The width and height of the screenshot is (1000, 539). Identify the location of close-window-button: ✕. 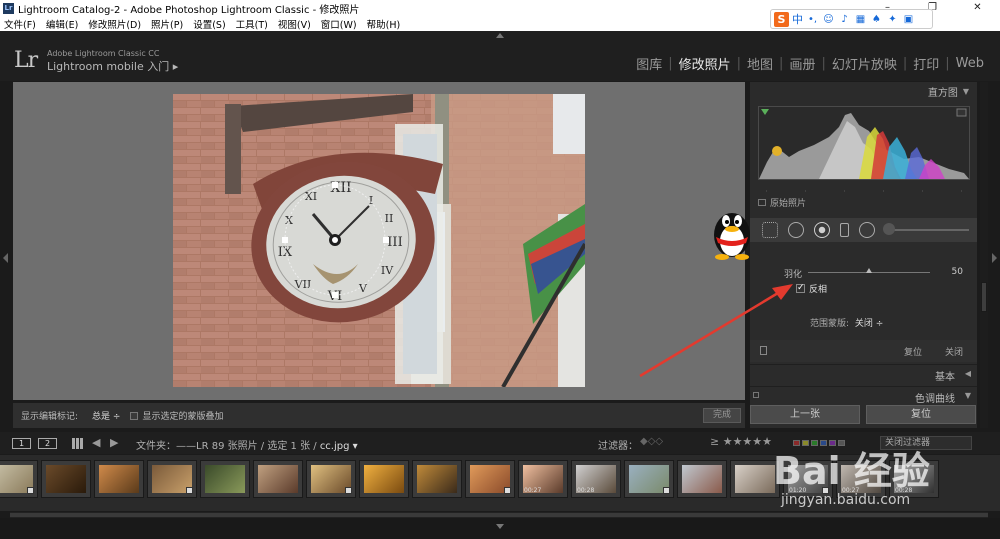
(977, 8).